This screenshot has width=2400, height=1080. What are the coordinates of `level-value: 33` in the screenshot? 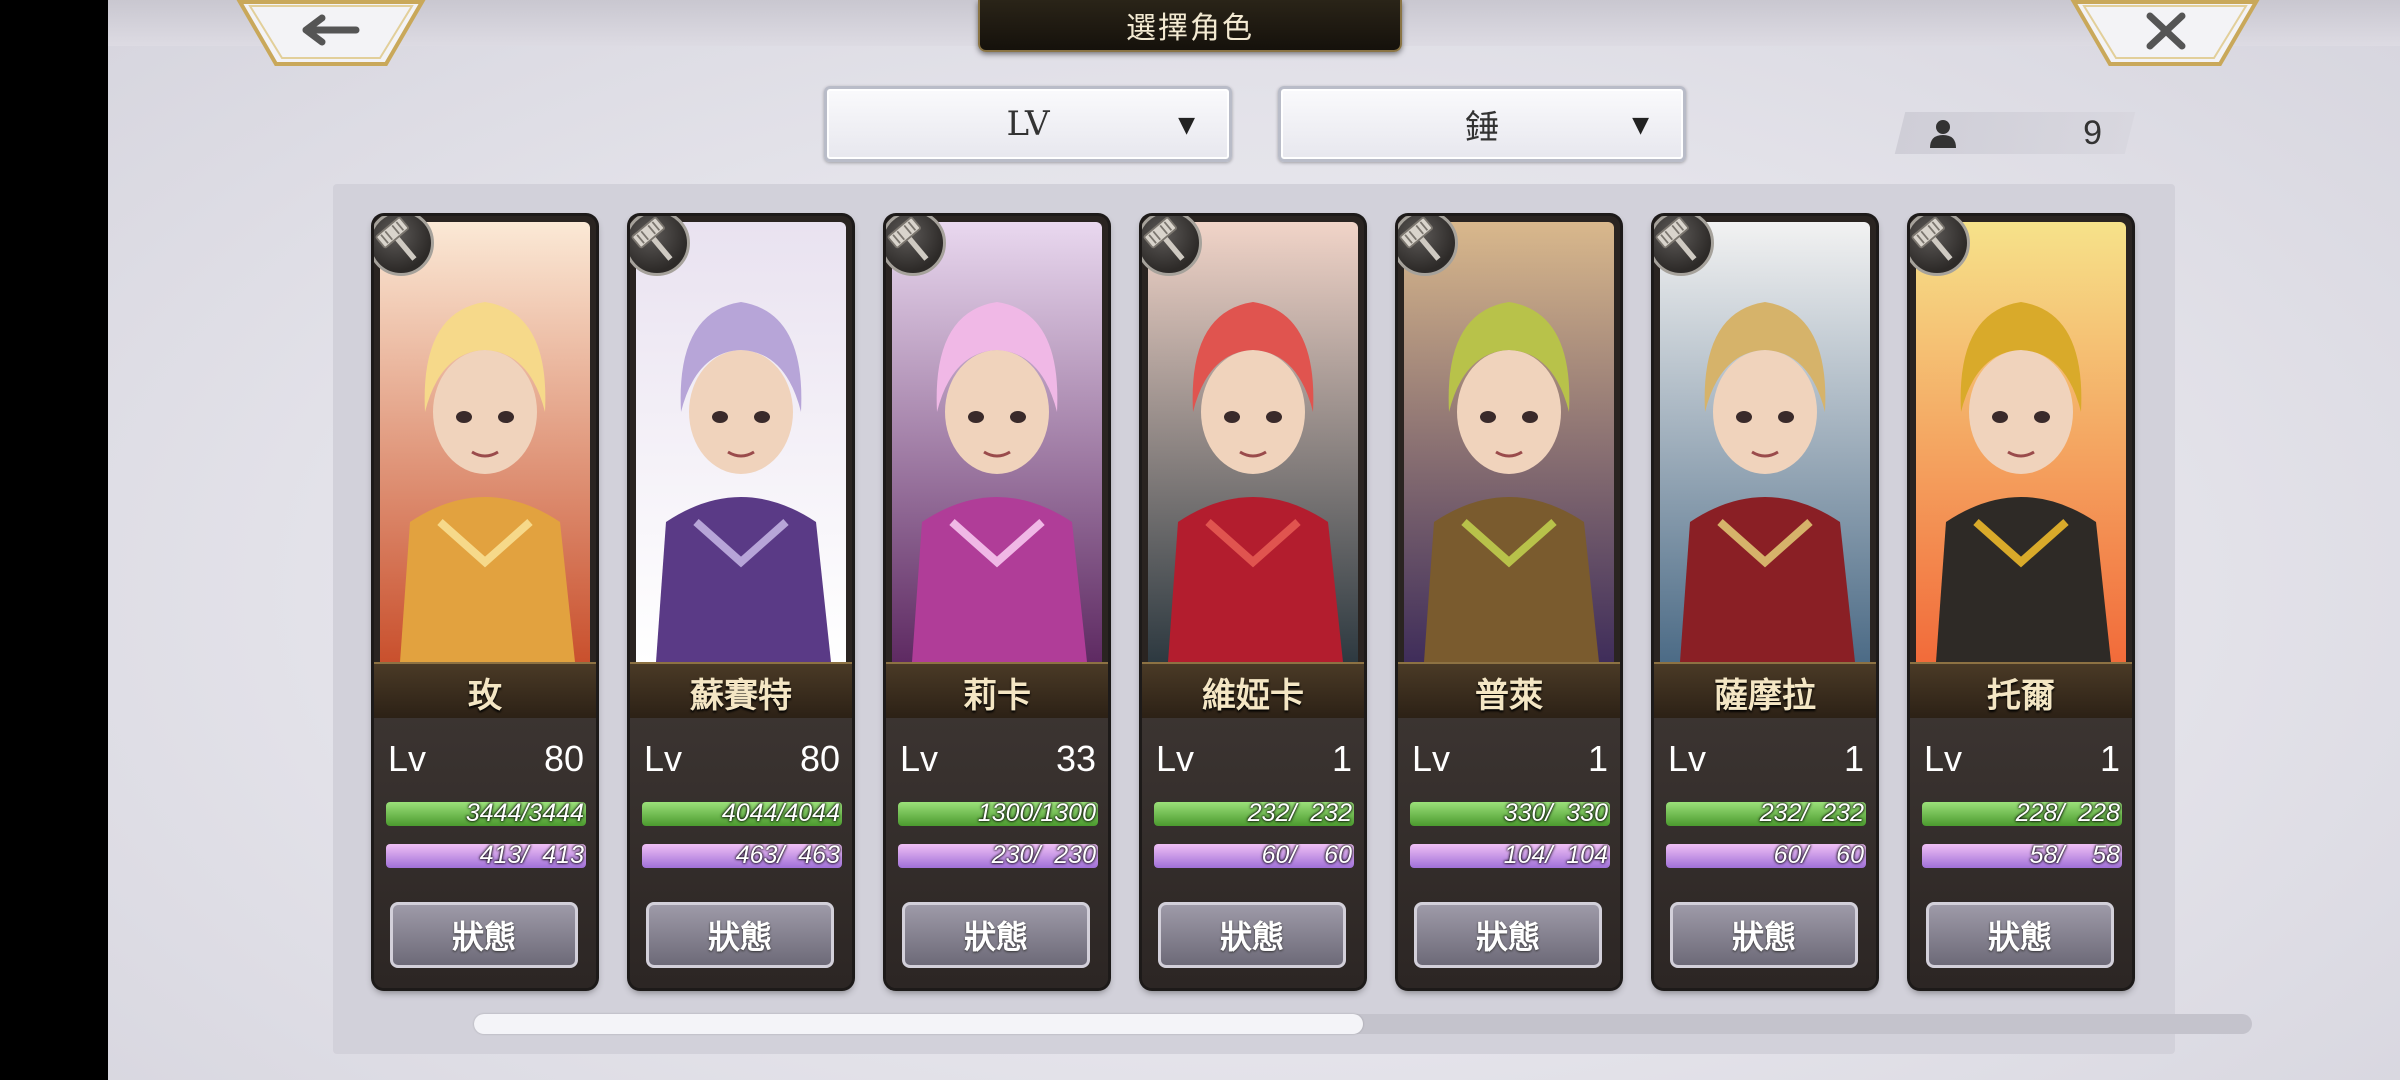 It's located at (1075, 758).